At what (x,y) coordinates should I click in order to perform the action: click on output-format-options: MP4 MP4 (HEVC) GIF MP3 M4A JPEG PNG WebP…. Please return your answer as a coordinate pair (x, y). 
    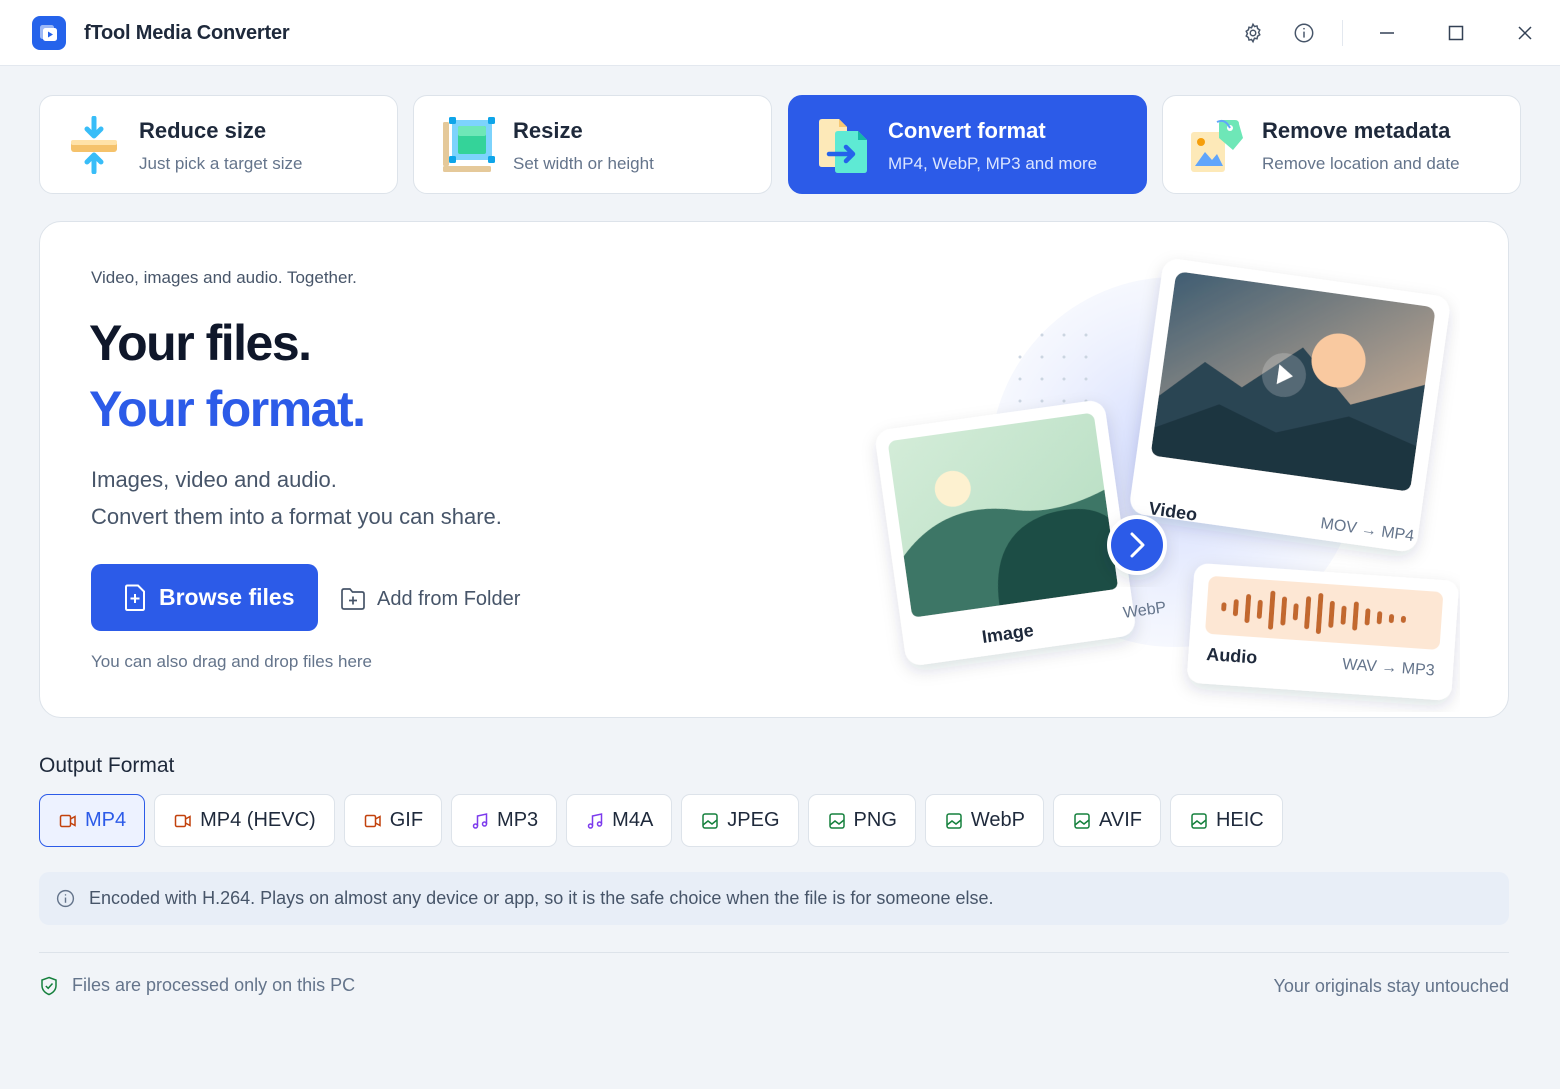
    Looking at the image, I should click on (661, 820).